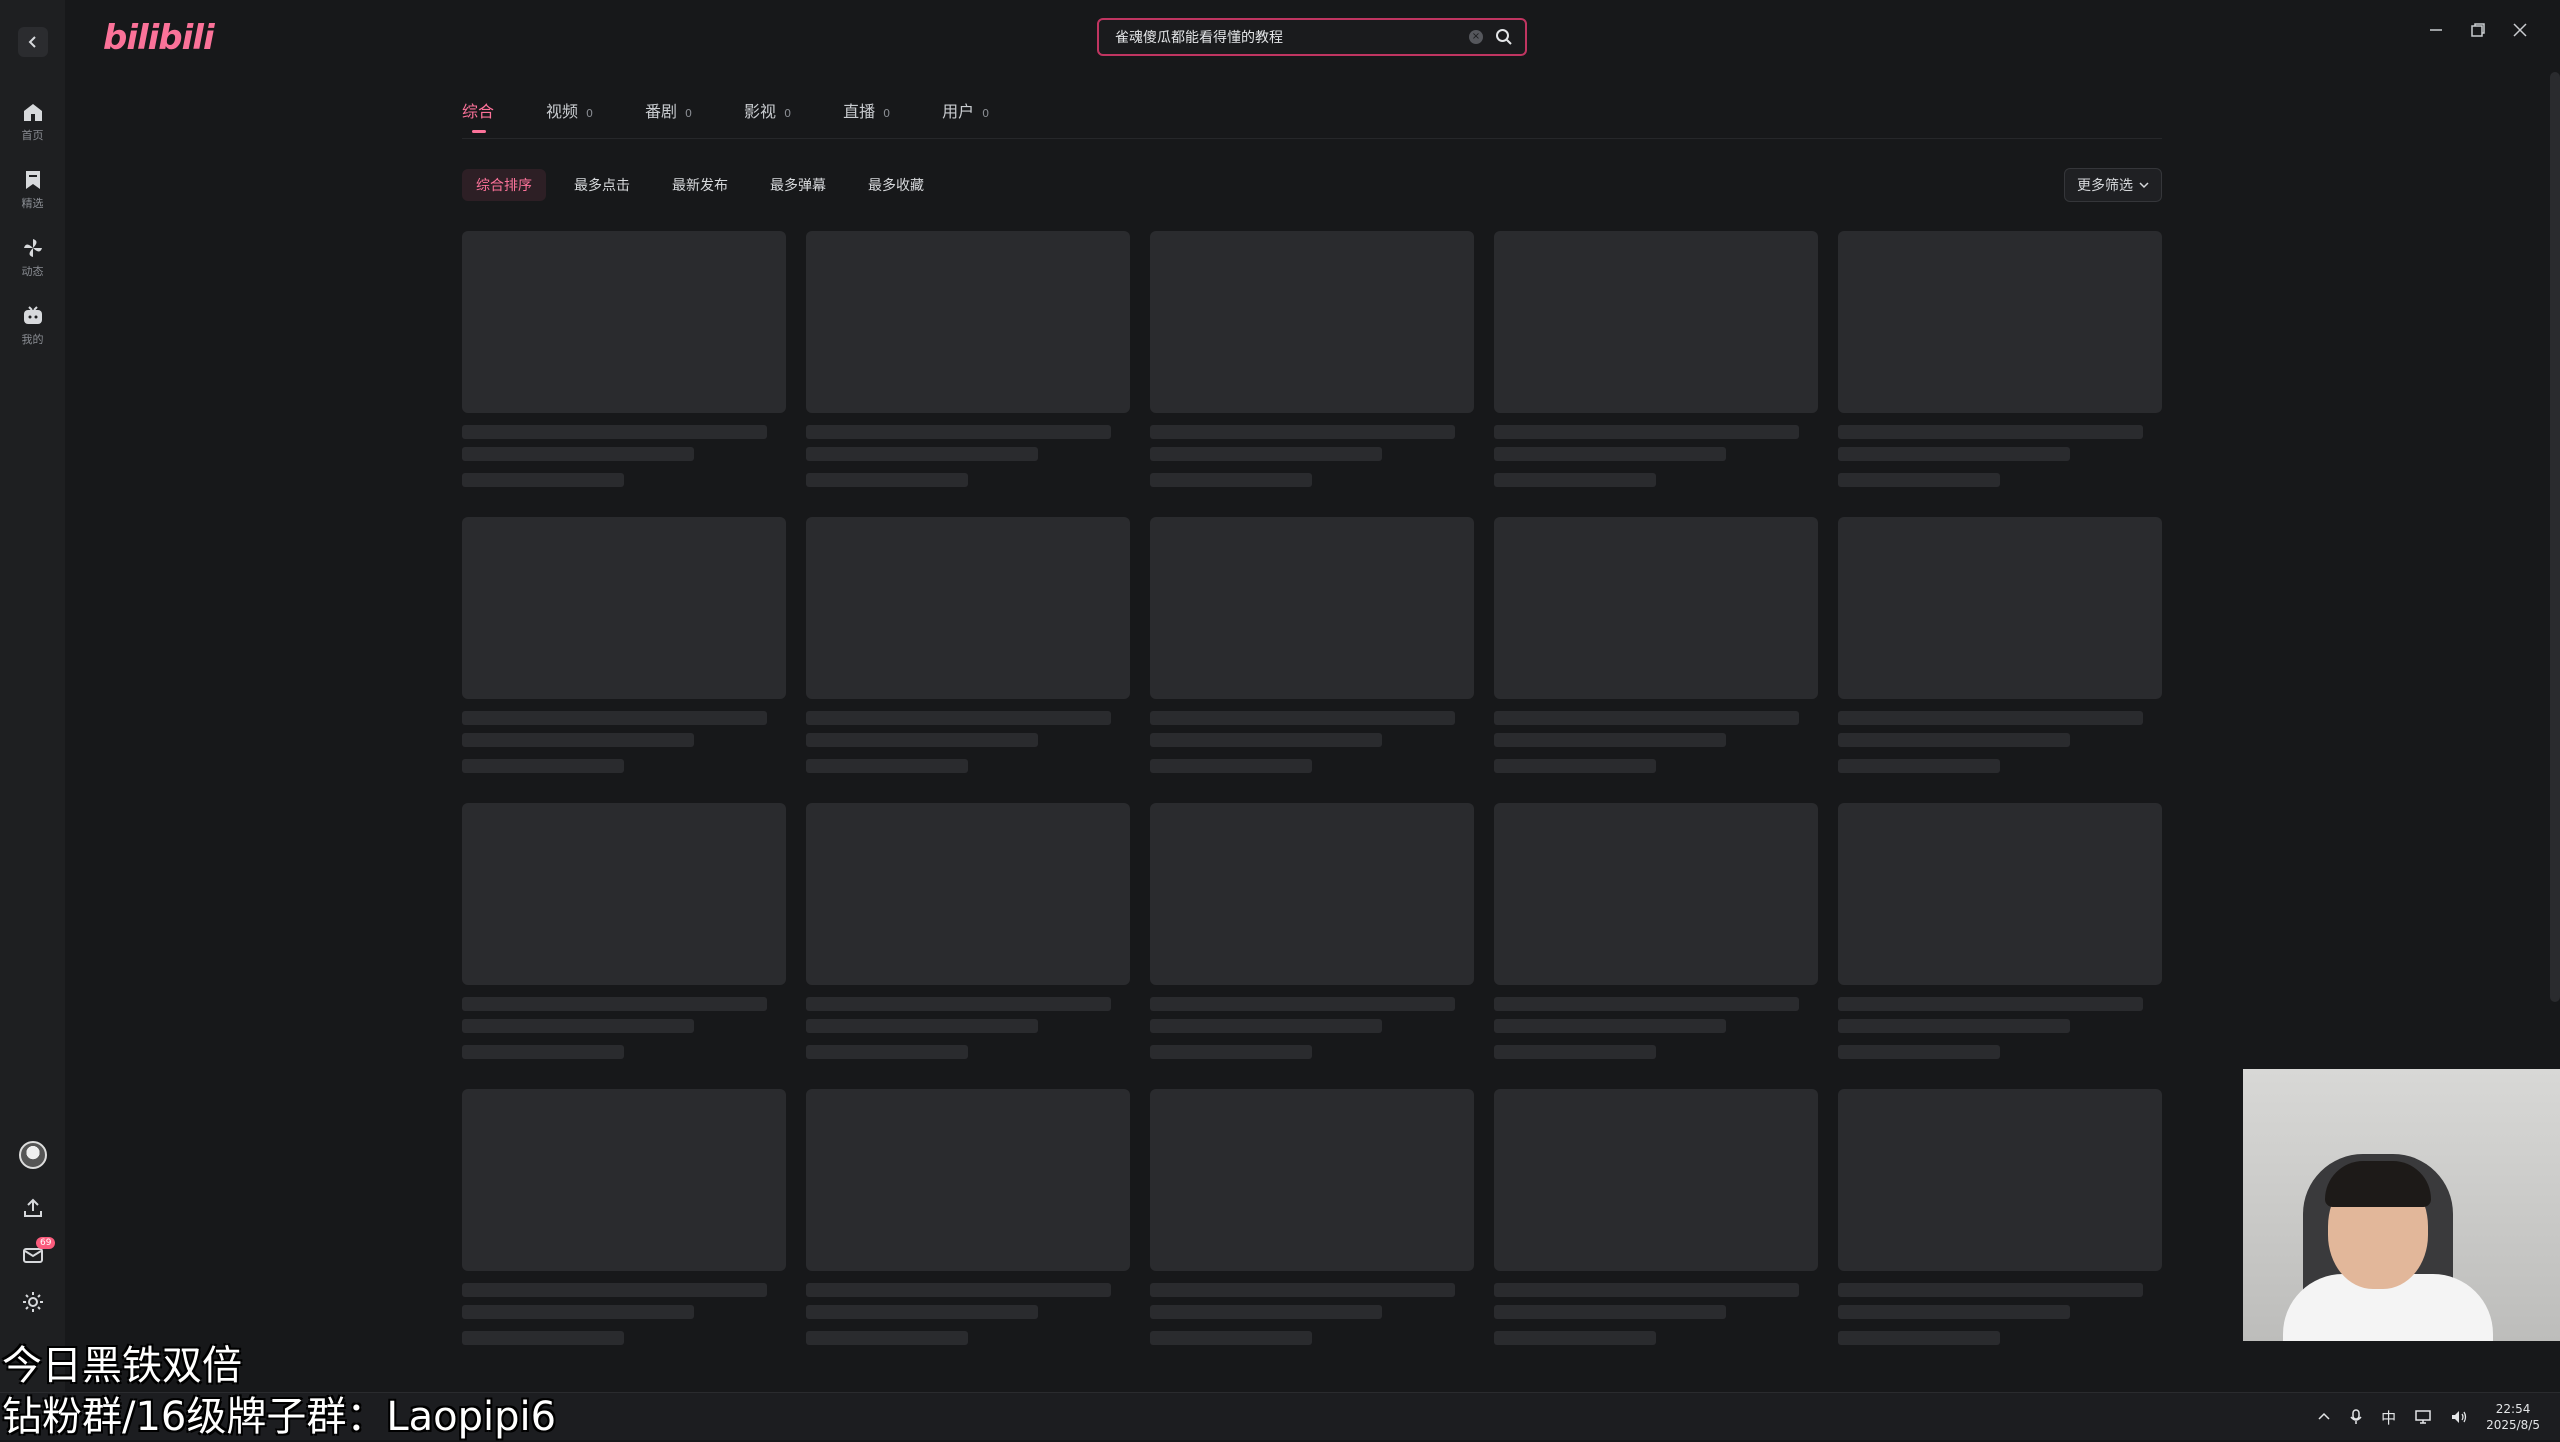 The image size is (2560, 1442). I want to click on volume-icon, so click(2459, 1417).